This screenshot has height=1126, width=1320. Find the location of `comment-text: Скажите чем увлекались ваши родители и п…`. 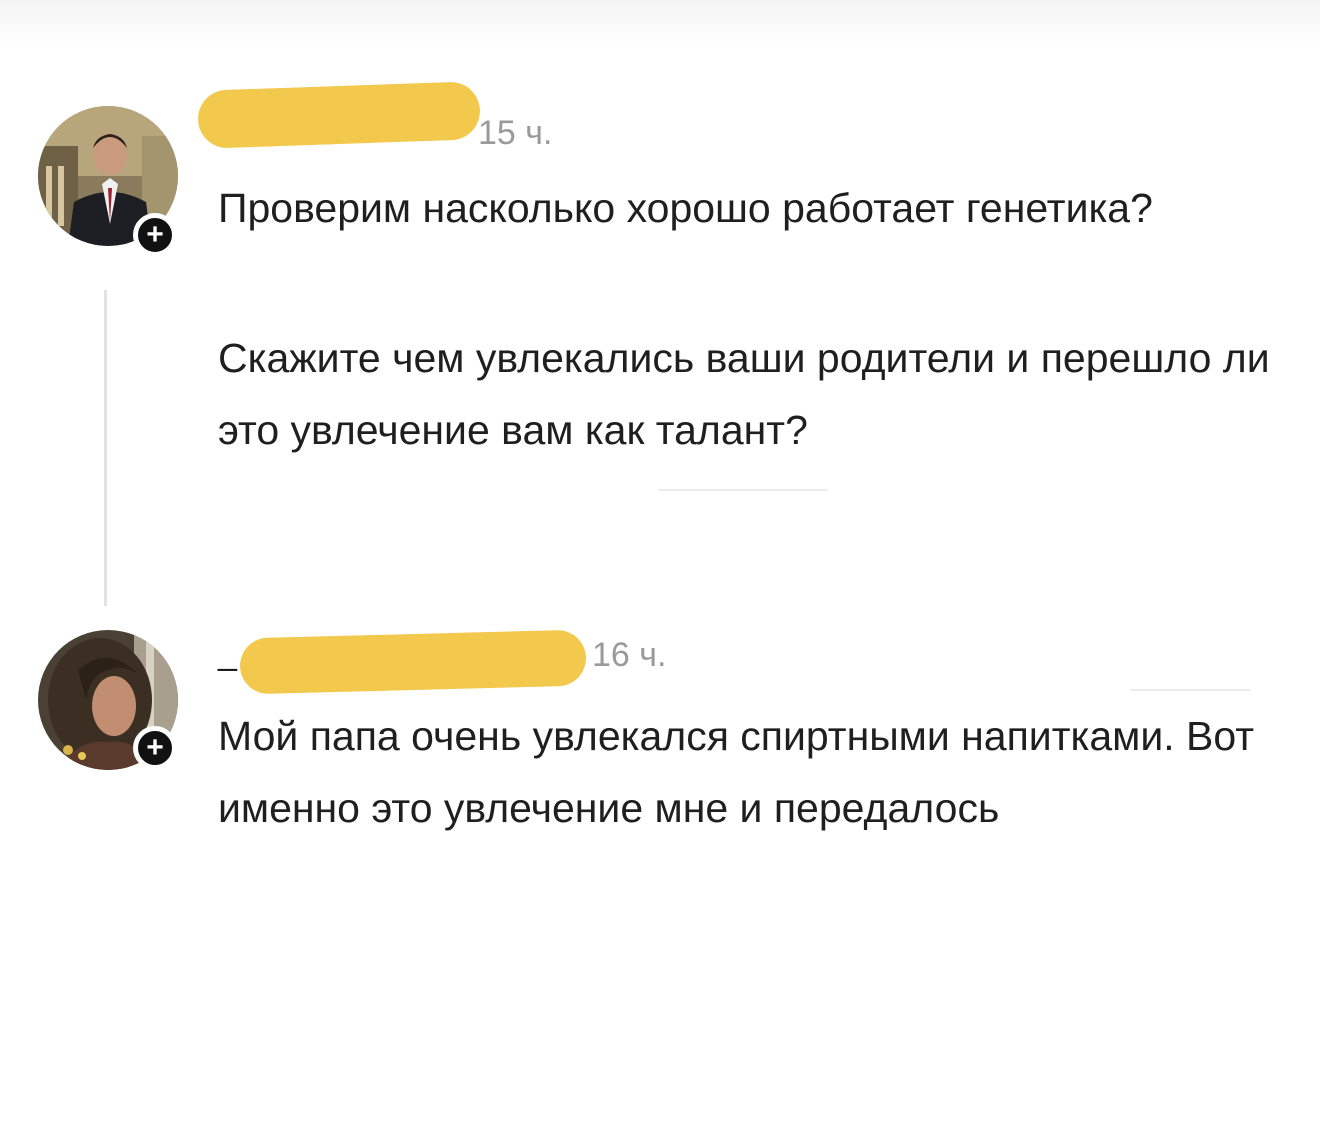

comment-text: Скажите чем увлекались ваши родители и п… is located at coordinates (744, 394).